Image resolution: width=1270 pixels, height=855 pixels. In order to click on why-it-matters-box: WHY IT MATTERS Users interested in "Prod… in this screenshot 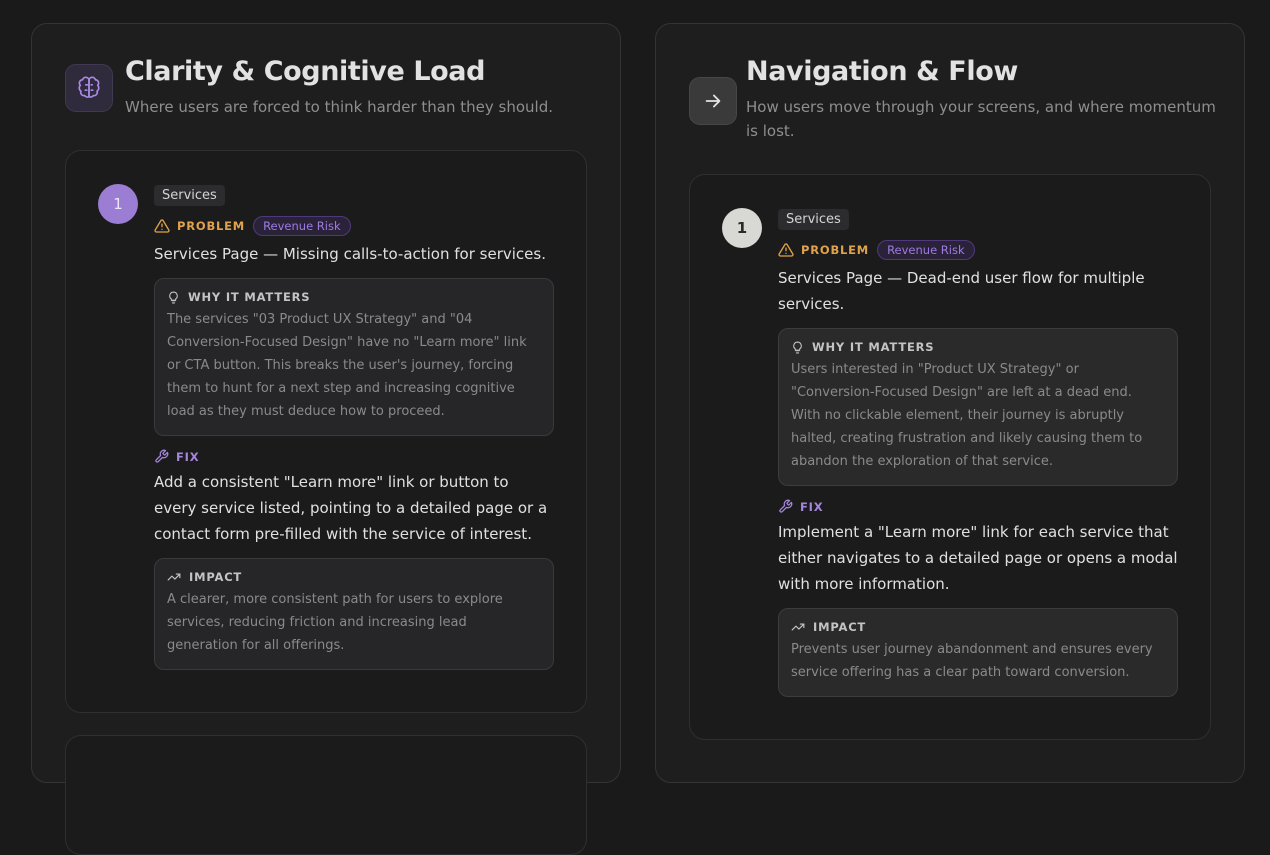, I will do `click(978, 407)`.